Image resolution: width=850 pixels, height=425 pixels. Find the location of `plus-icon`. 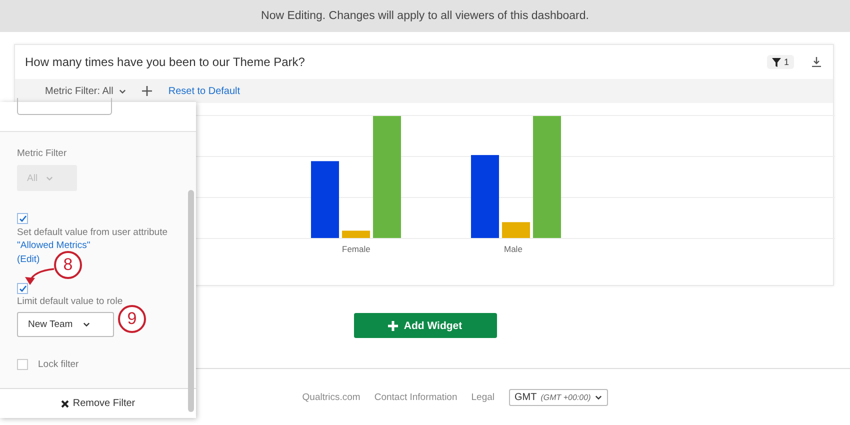

plus-icon is located at coordinates (393, 325).